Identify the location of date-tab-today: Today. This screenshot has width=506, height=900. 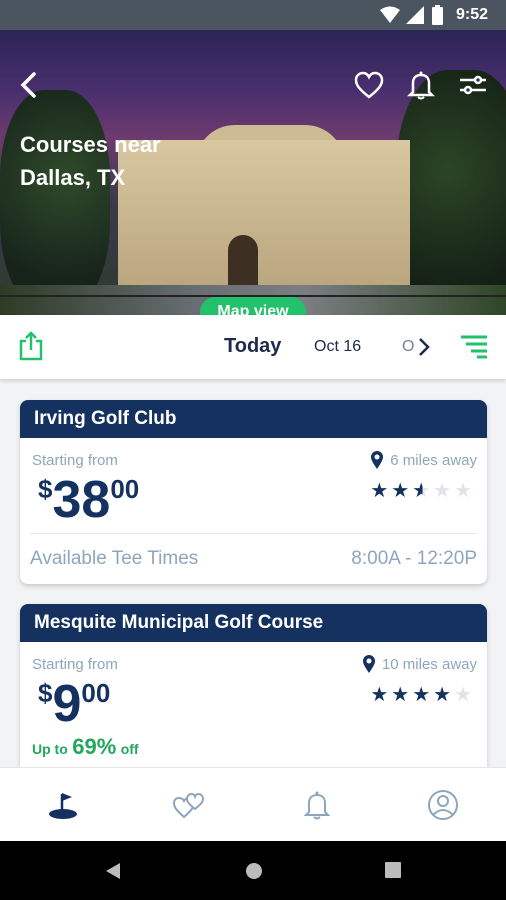
(252, 346).